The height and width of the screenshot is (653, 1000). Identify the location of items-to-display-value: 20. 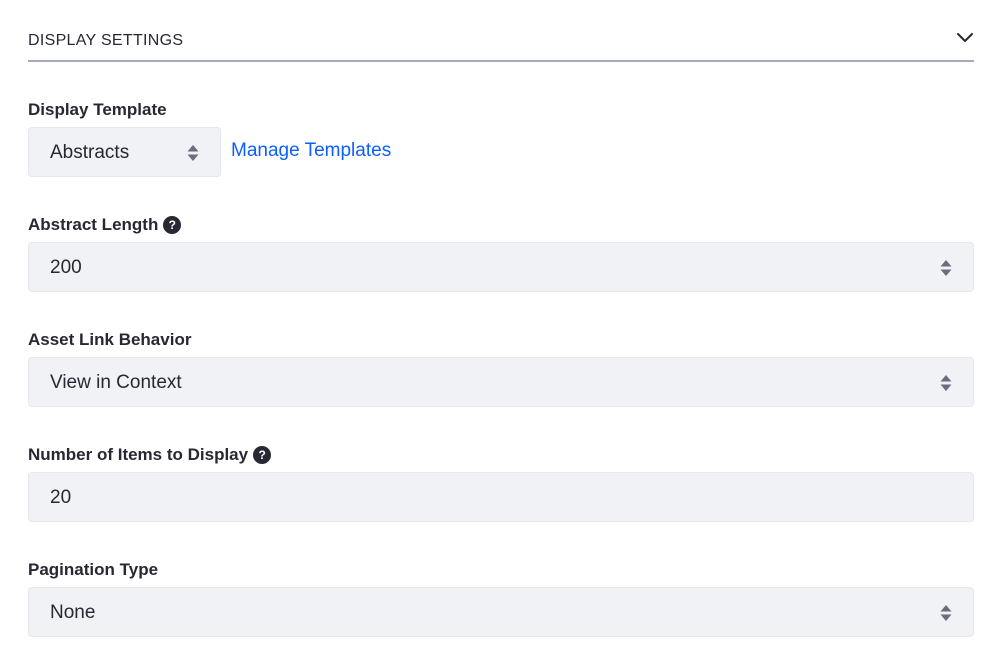
(61, 497).